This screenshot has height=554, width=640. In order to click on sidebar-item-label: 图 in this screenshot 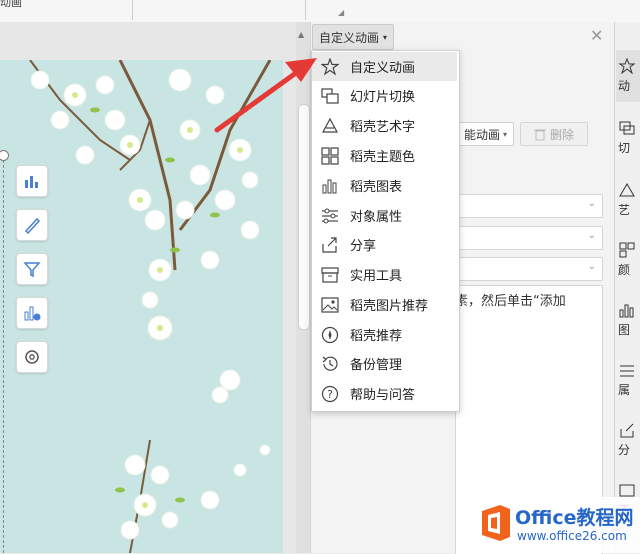, I will do `click(624, 330)`.